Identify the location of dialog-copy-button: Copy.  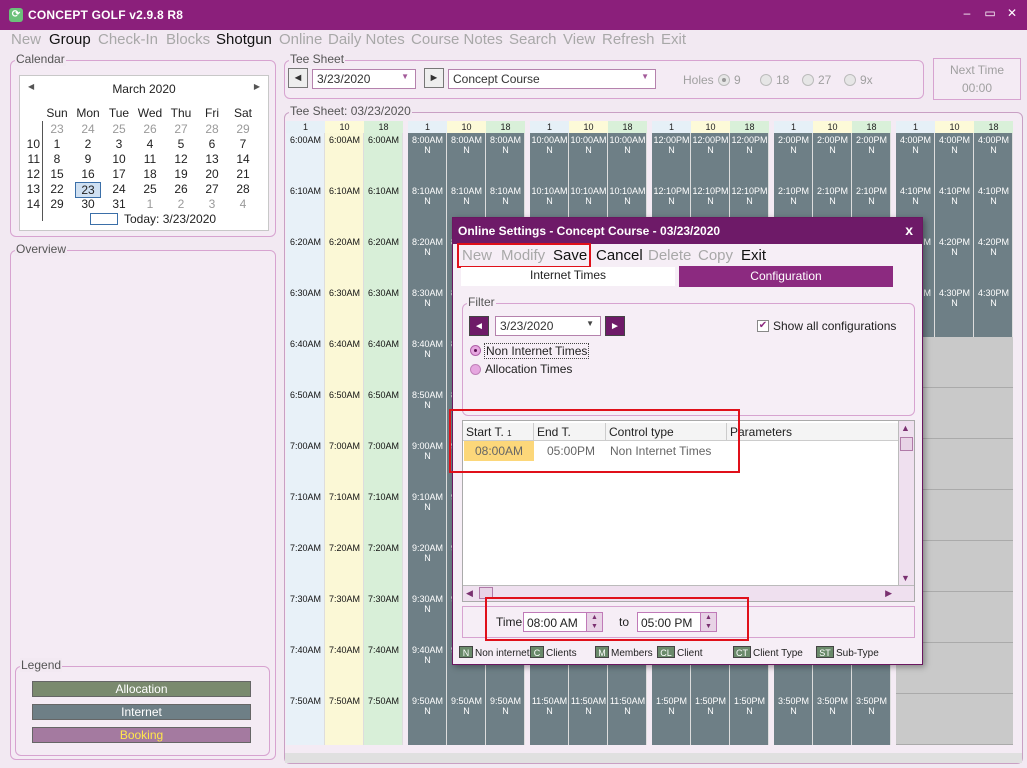
(715, 255).